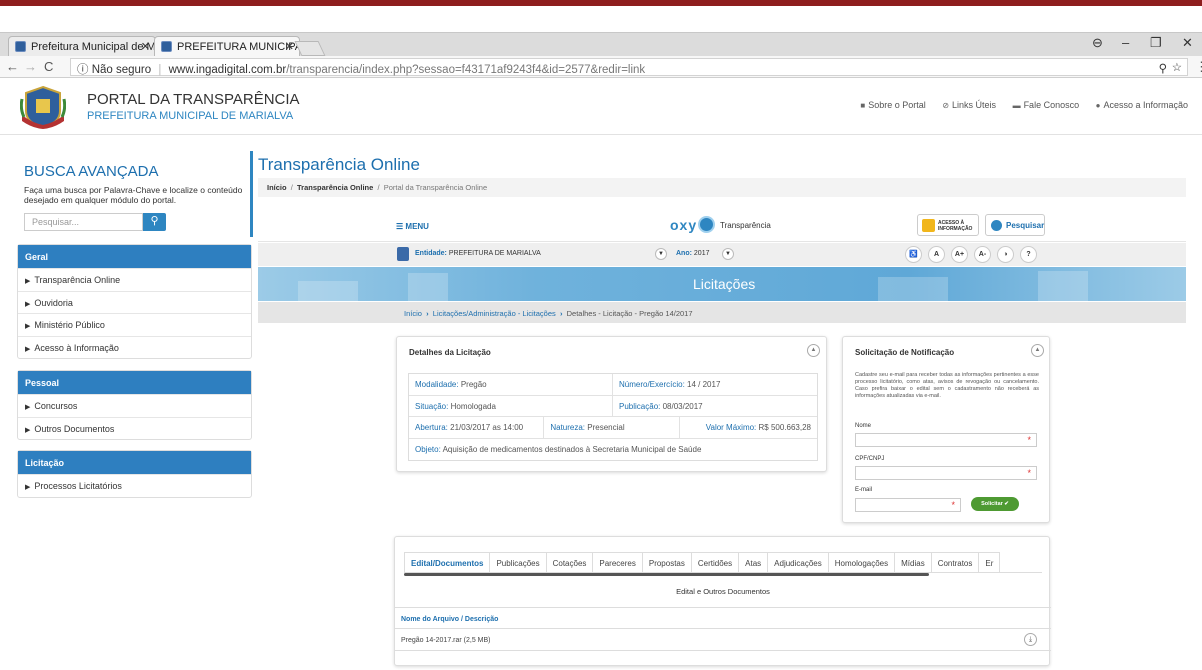 The width and height of the screenshot is (1202, 670). Describe the element at coordinates (995, 504) in the screenshot. I see `solicitar-button: Solicitar ✔` at that location.